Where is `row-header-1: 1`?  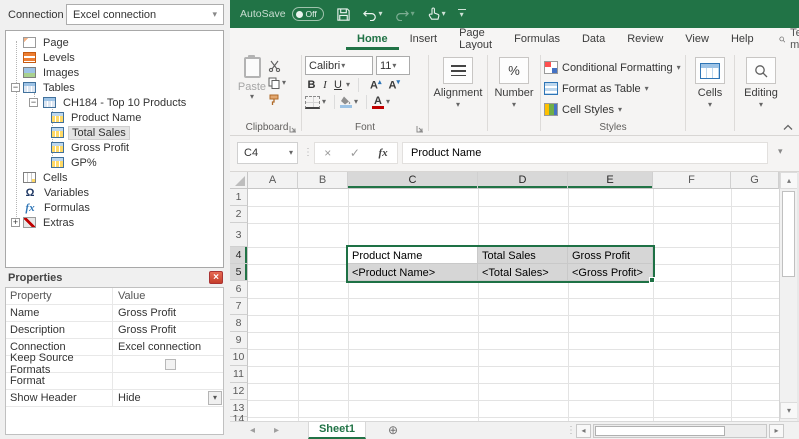
row-header-1: 1 is located at coordinates (239, 197).